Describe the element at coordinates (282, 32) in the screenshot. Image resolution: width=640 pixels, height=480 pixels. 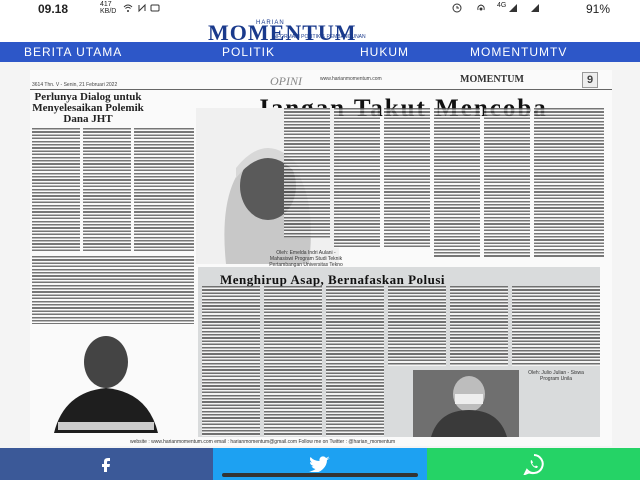
I see `logo-main: MOMENTUM` at that location.